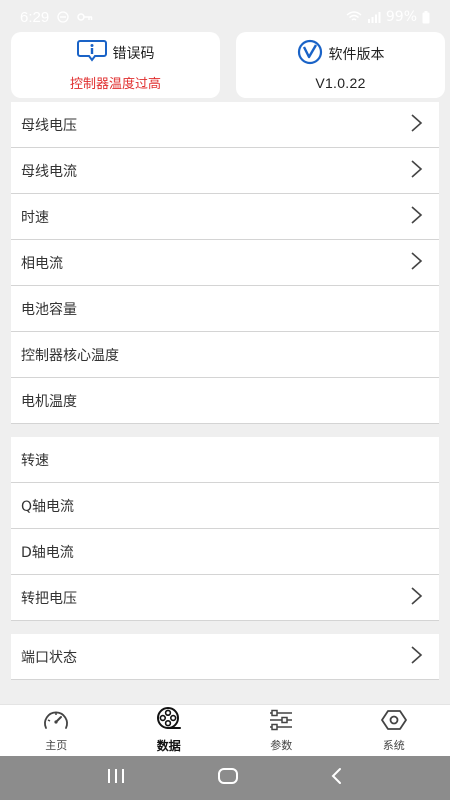 The width and height of the screenshot is (450, 800). I want to click on key-icon, so click(85, 17).